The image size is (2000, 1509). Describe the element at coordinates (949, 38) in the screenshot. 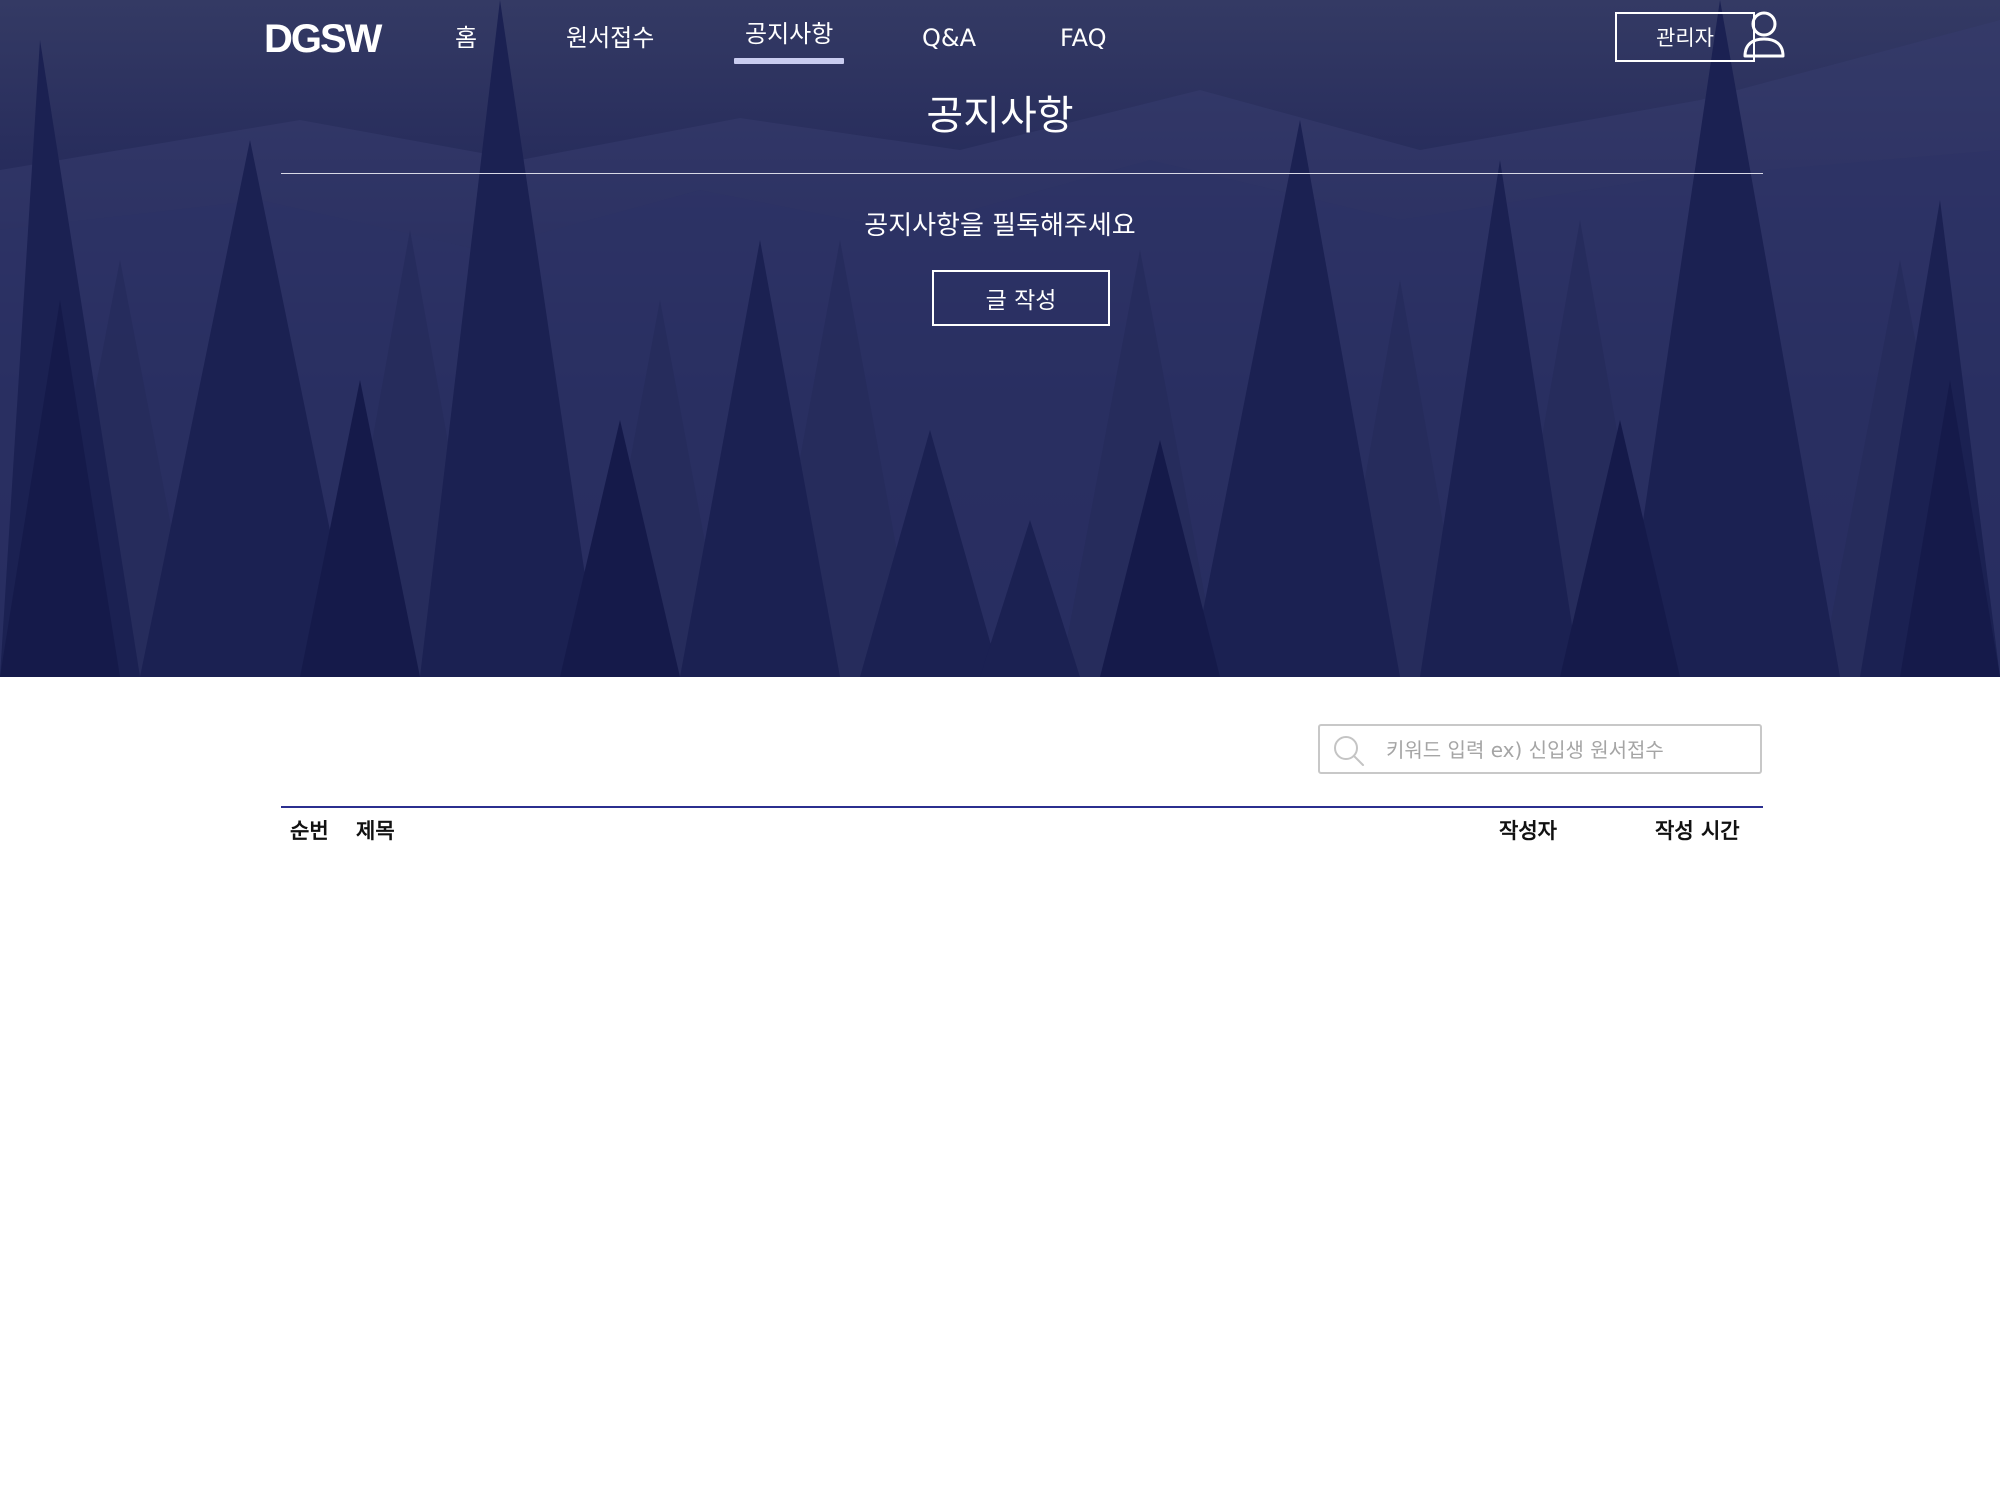

I see `nav-item-qna: Q&A` at that location.